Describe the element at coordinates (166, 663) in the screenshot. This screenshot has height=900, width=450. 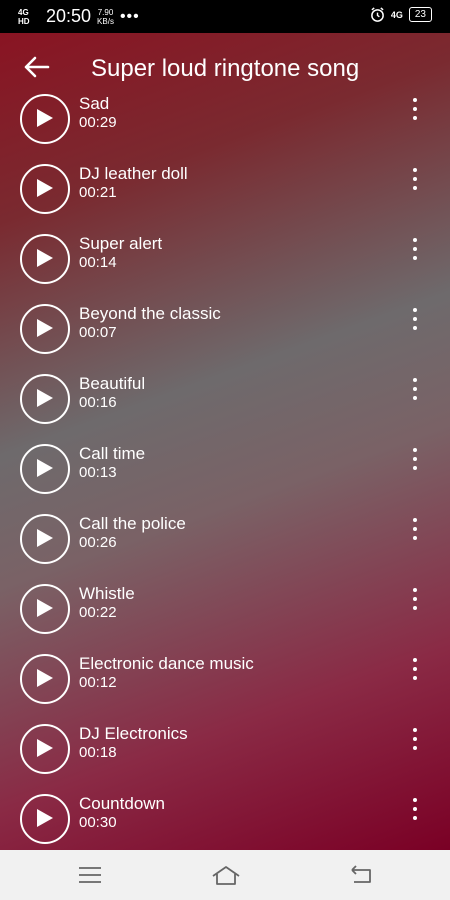
I see `song-name: Electronic dance music` at that location.